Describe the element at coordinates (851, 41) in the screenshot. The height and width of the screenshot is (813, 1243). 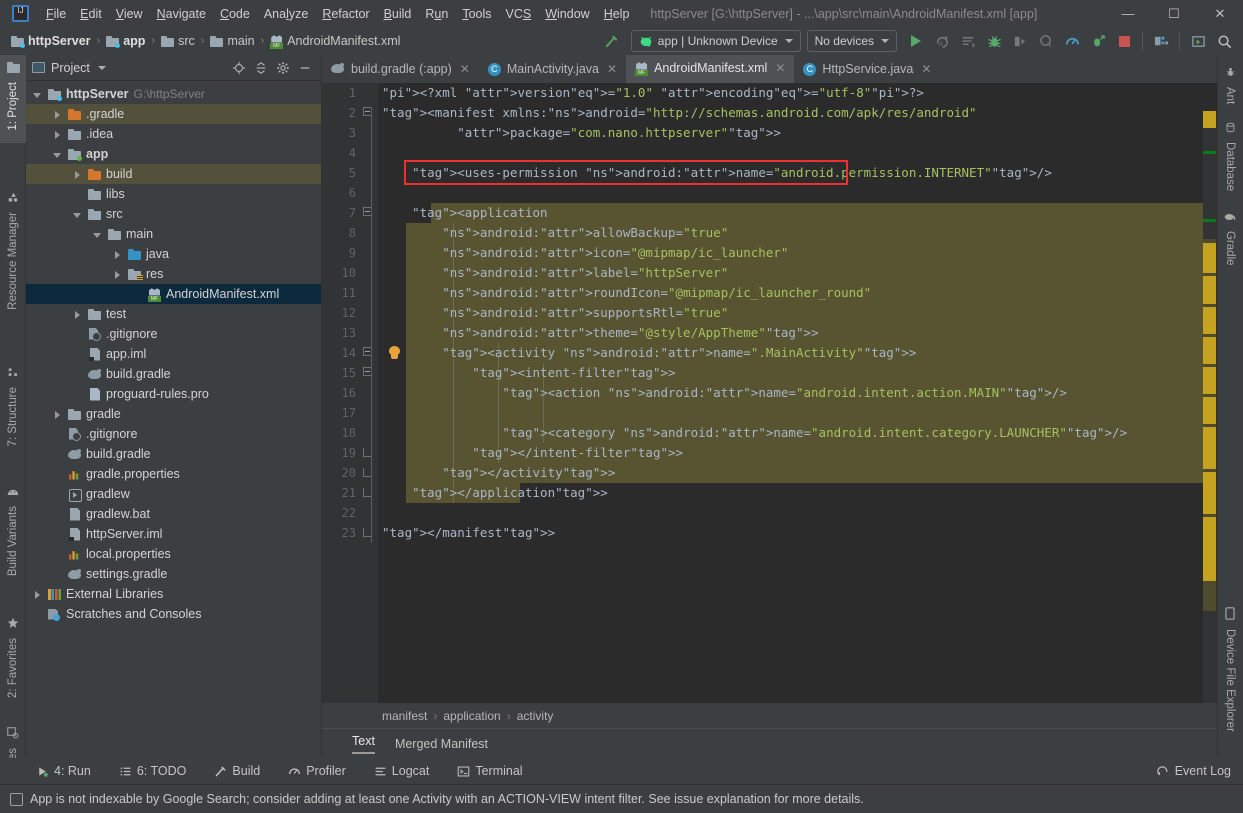
I see `device-selector: No devices` at that location.